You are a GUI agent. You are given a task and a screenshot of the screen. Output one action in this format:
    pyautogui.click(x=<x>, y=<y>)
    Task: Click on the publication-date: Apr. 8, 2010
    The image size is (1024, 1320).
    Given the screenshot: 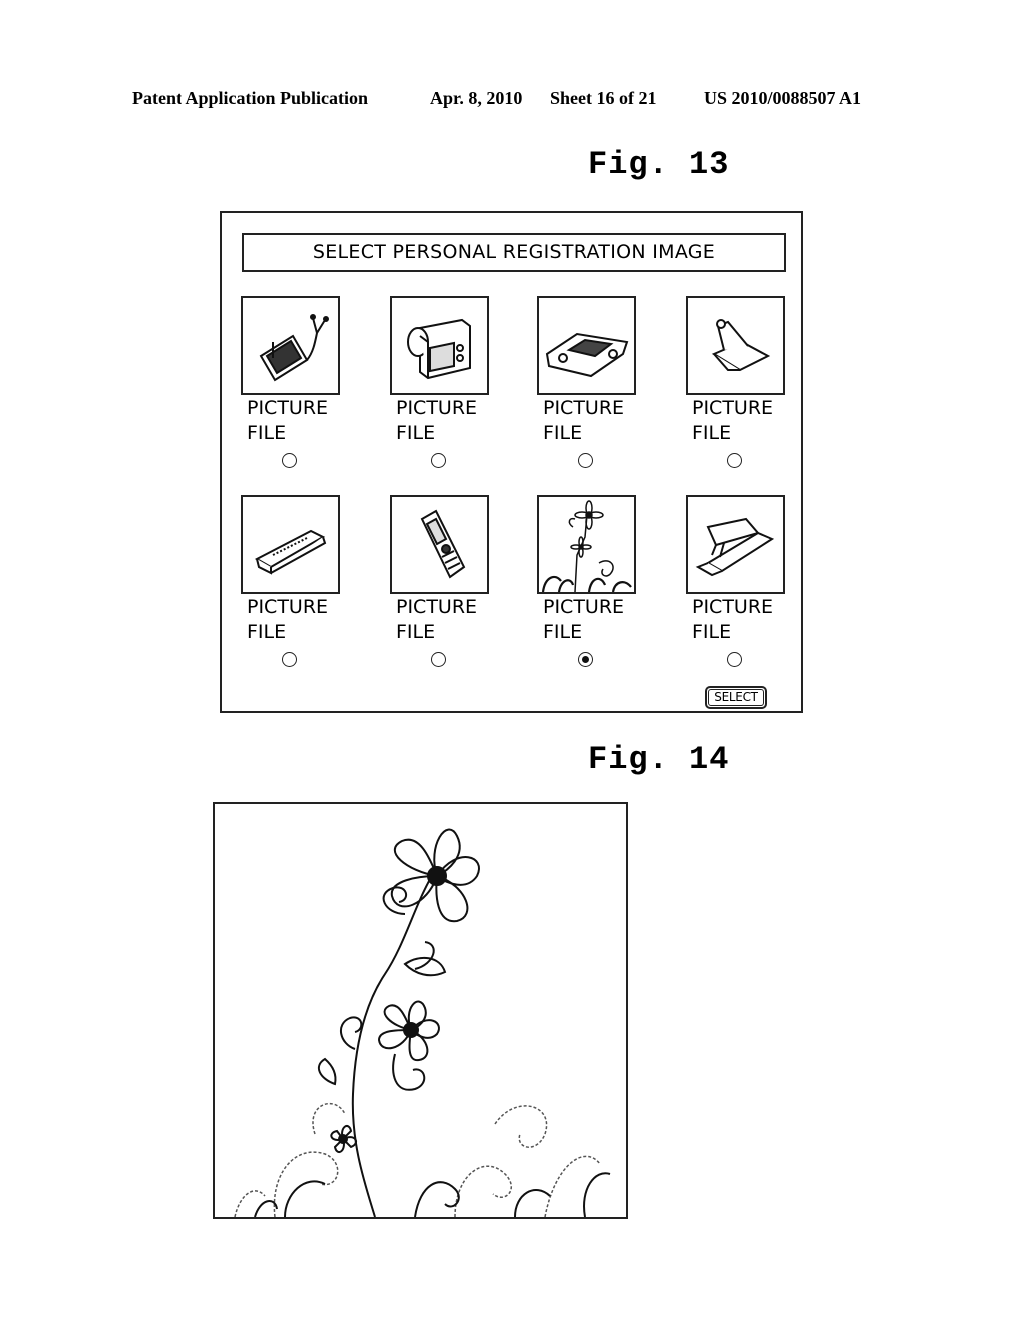 What is the action you would take?
    pyautogui.click(x=476, y=98)
    